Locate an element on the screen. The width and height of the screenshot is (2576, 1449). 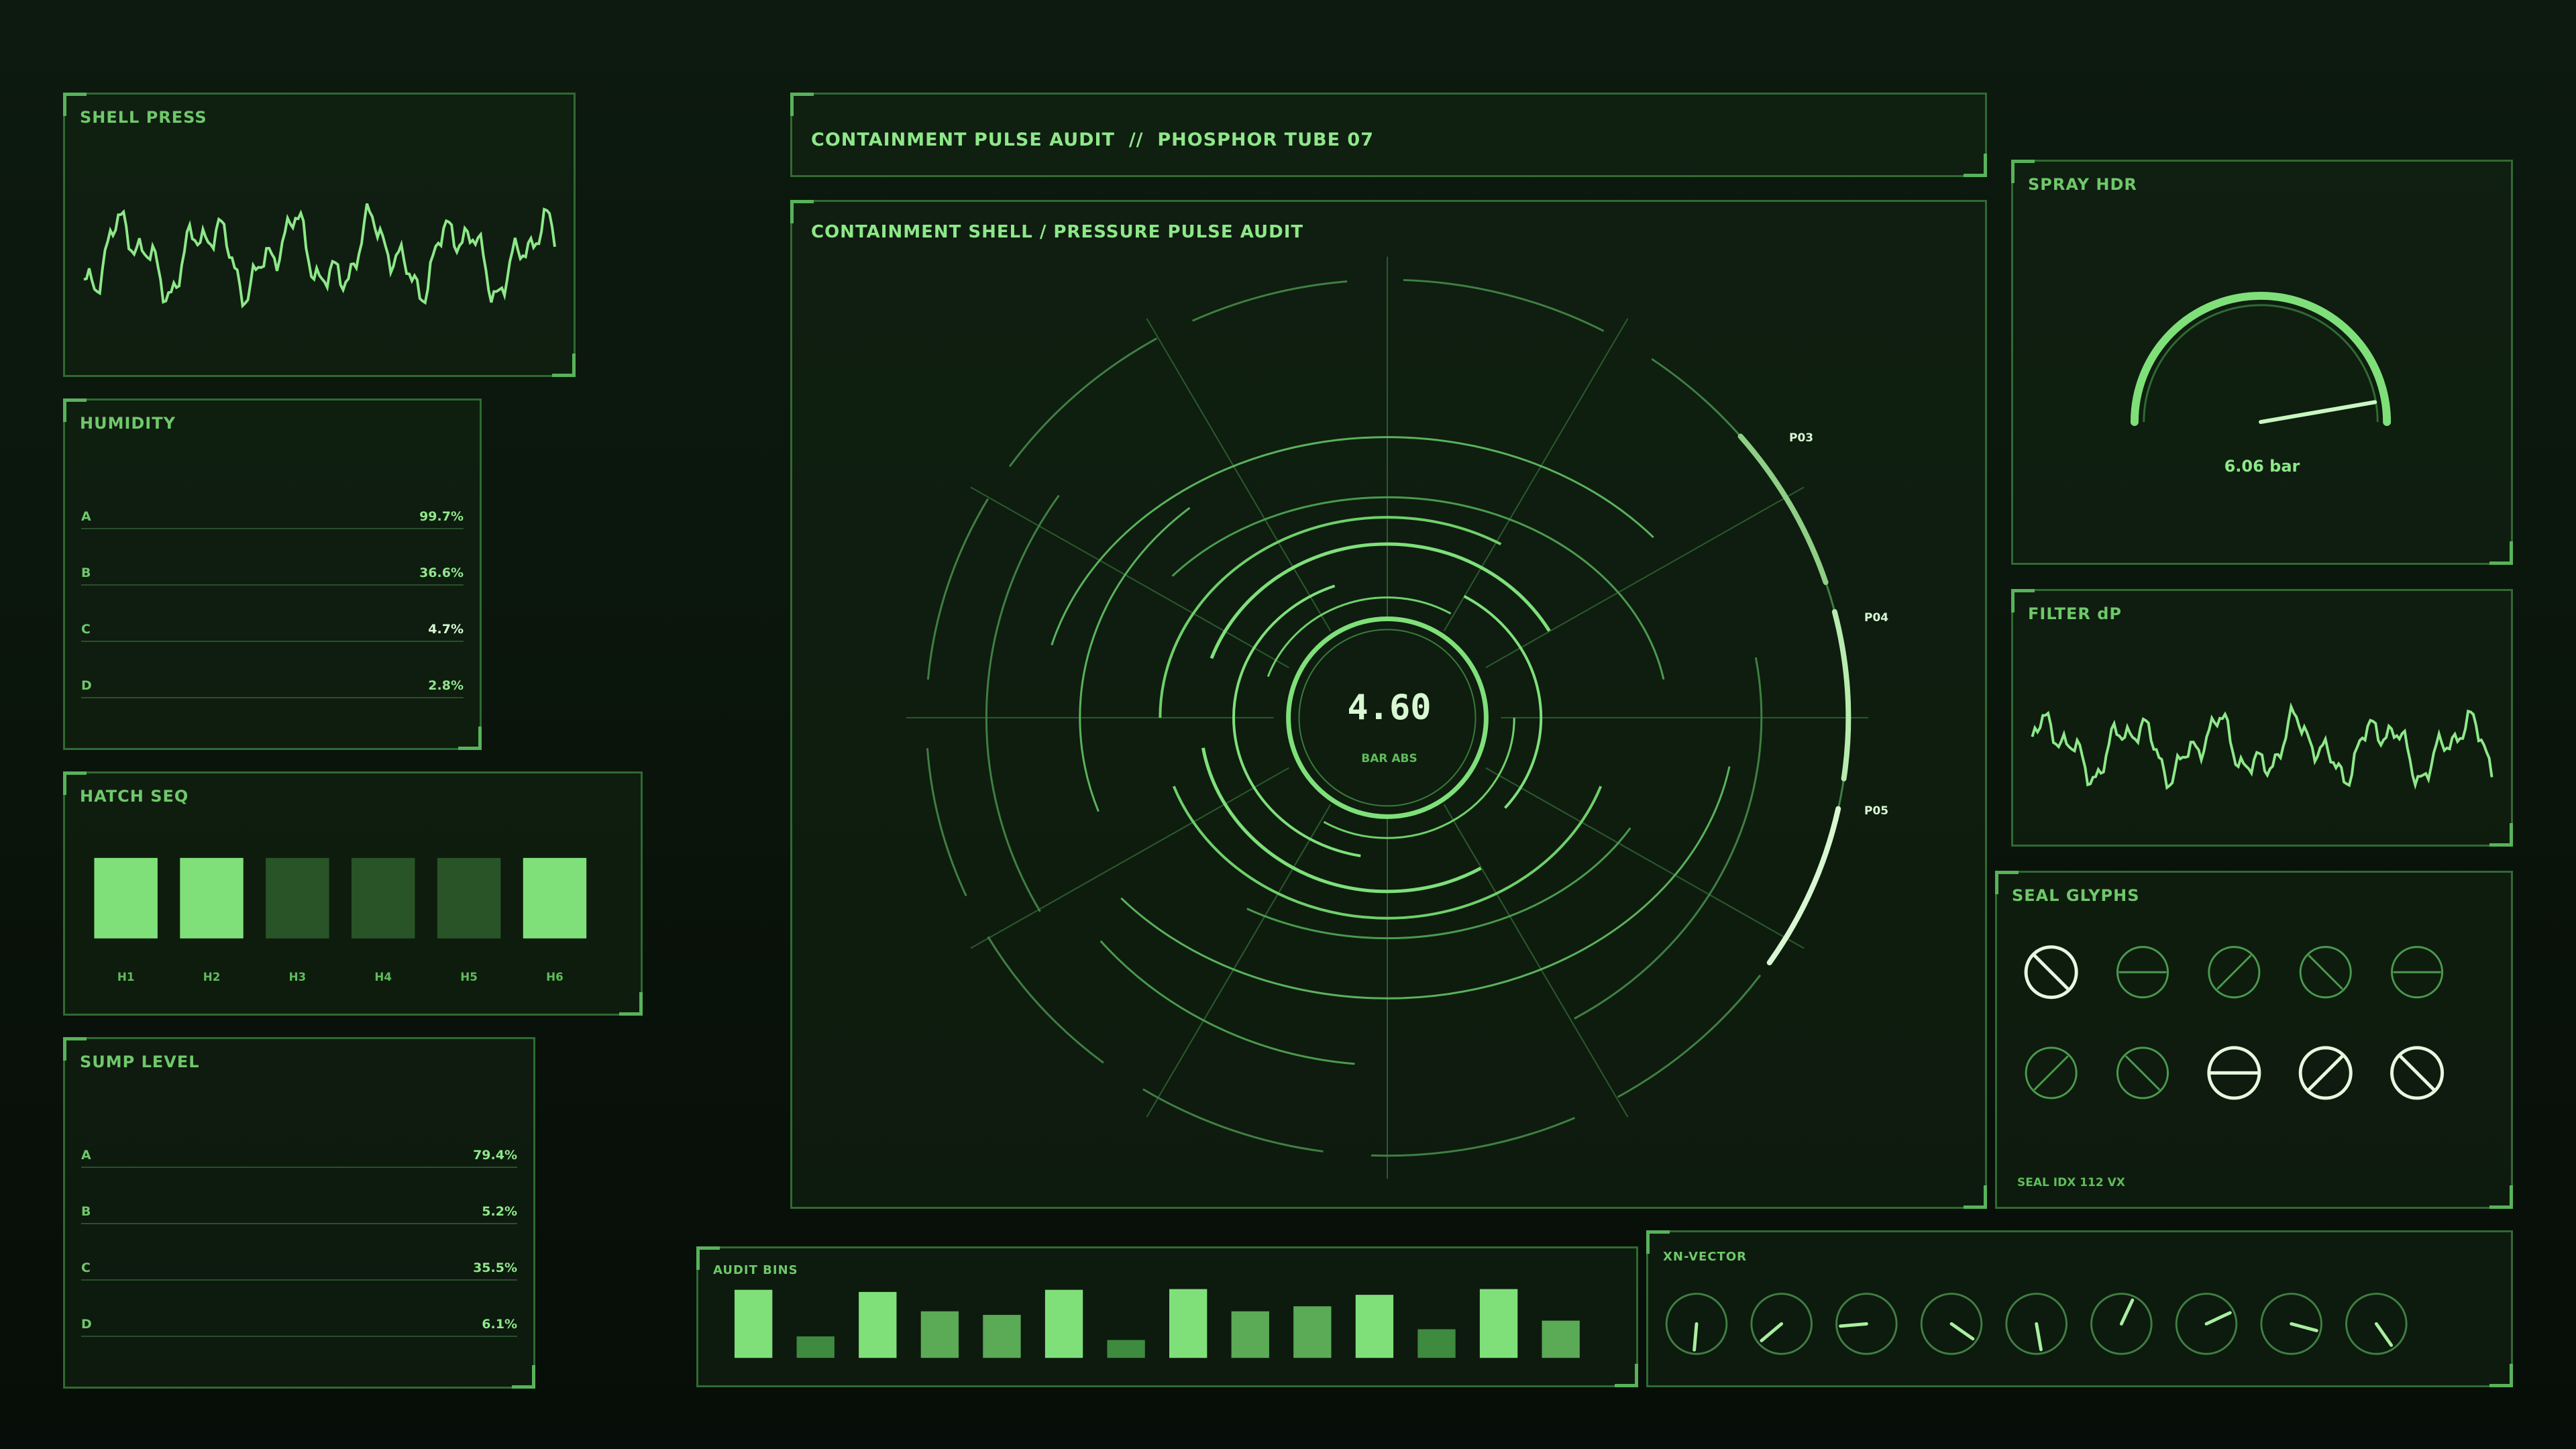
gauge-arc is located at coordinates (2261, 359).